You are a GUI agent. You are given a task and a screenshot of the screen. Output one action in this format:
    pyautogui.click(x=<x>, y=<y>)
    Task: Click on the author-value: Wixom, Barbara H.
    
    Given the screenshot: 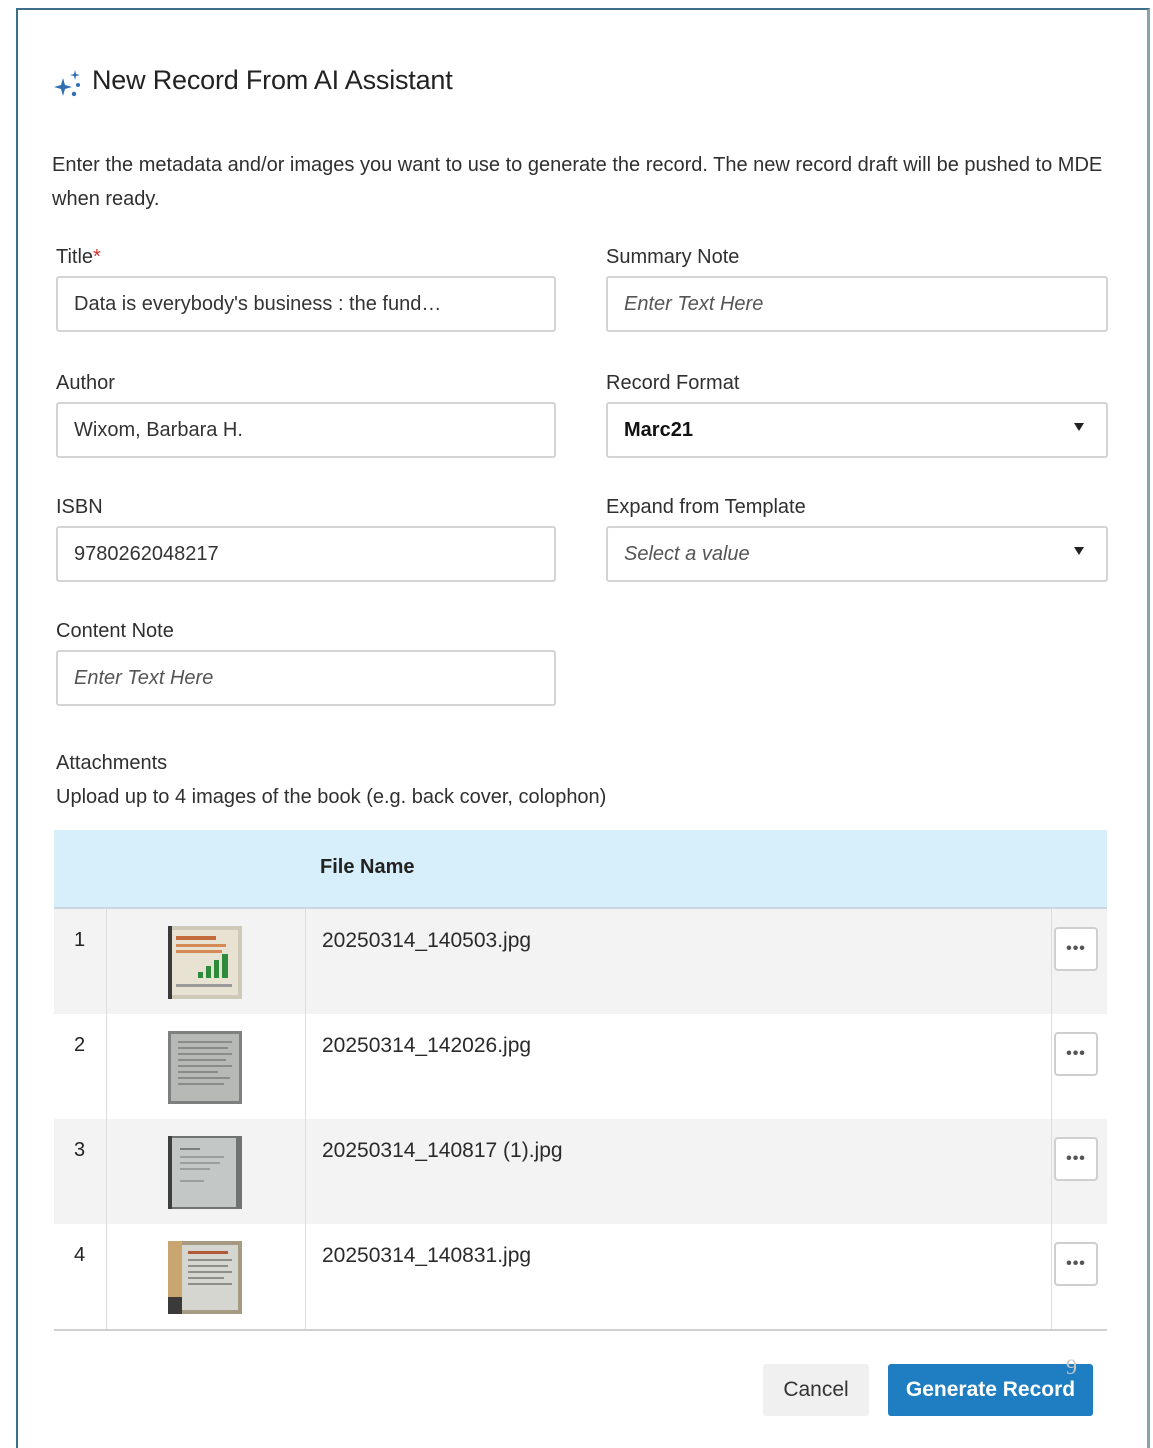 What is the action you would take?
    pyautogui.click(x=158, y=429)
    